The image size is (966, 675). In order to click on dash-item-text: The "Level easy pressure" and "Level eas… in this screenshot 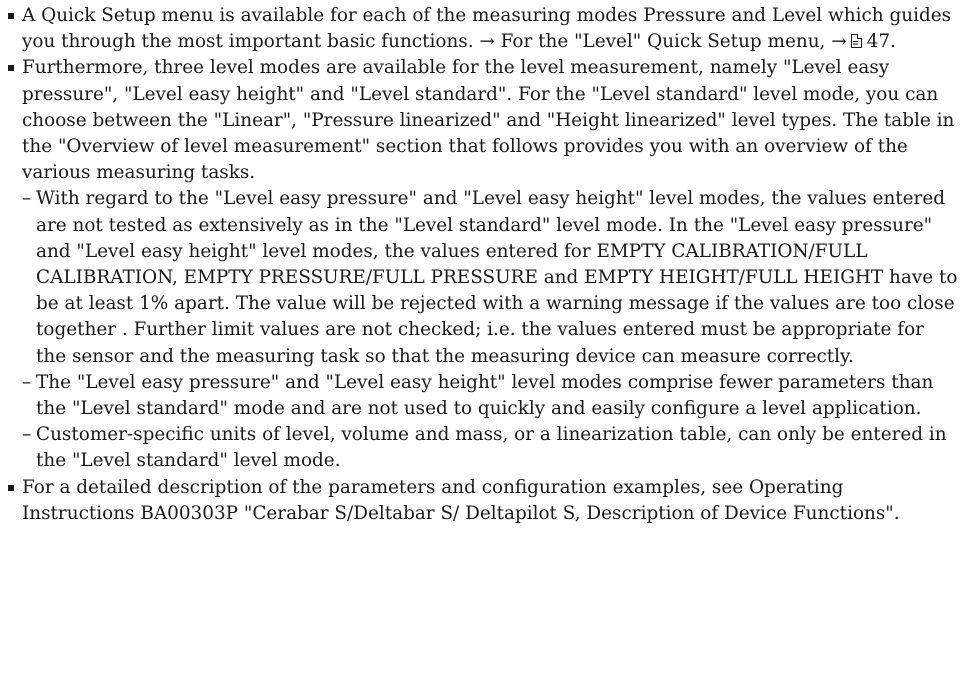, I will do `click(485, 395)`.